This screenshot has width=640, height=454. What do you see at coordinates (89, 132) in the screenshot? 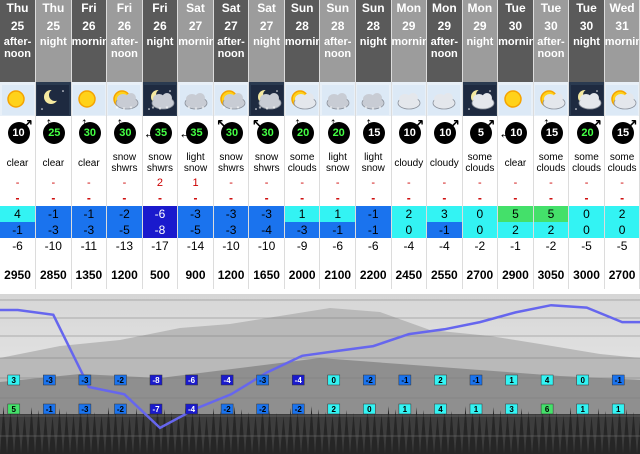
I see `wind-cell: ↑30` at bounding box center [89, 132].